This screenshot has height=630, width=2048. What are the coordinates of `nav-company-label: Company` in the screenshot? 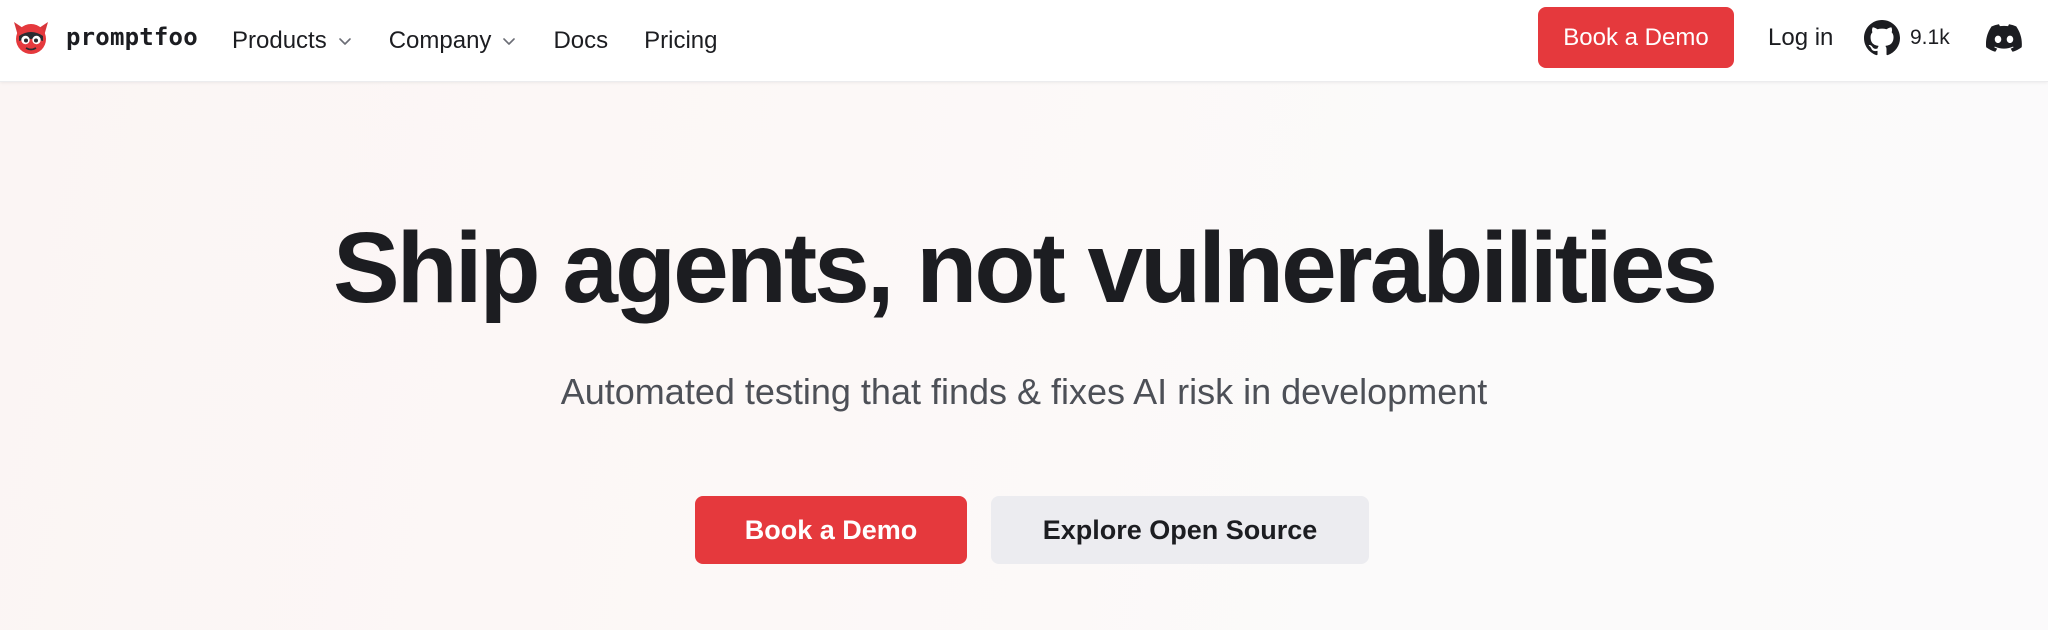 It's located at (440, 40).